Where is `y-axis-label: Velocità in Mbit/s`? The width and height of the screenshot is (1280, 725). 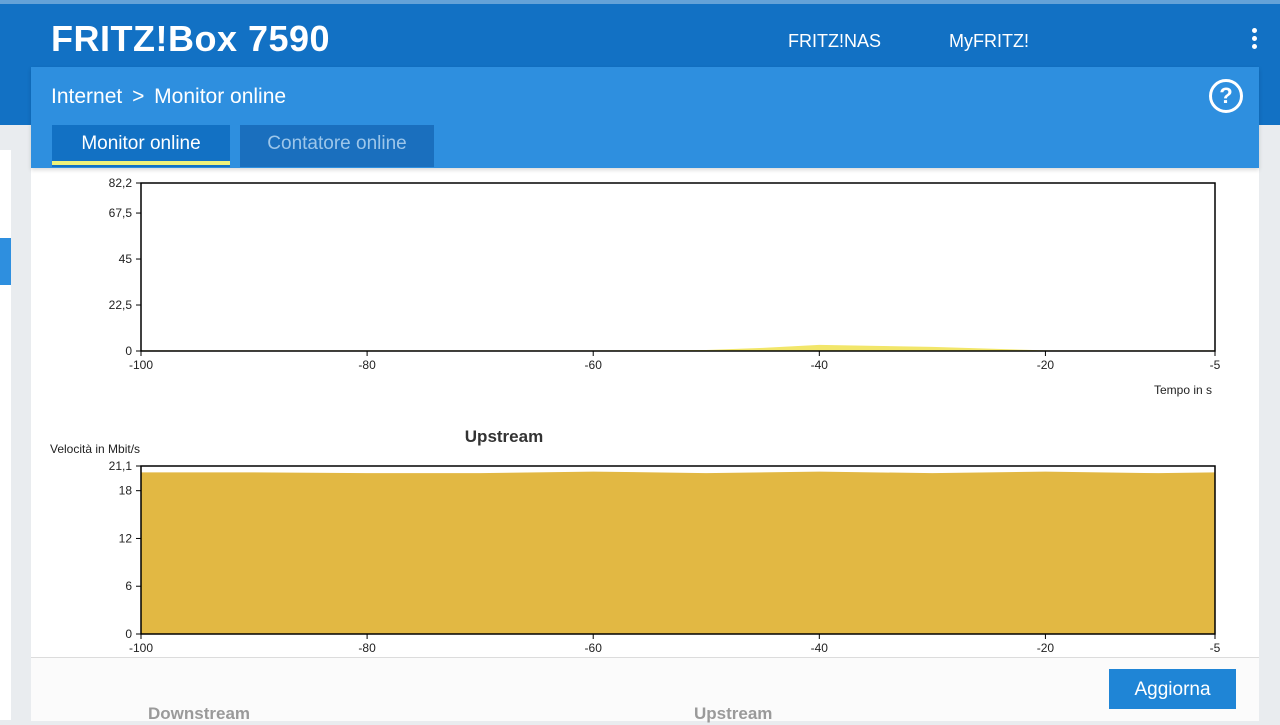
y-axis-label: Velocità in Mbit/s is located at coordinates (95, 449).